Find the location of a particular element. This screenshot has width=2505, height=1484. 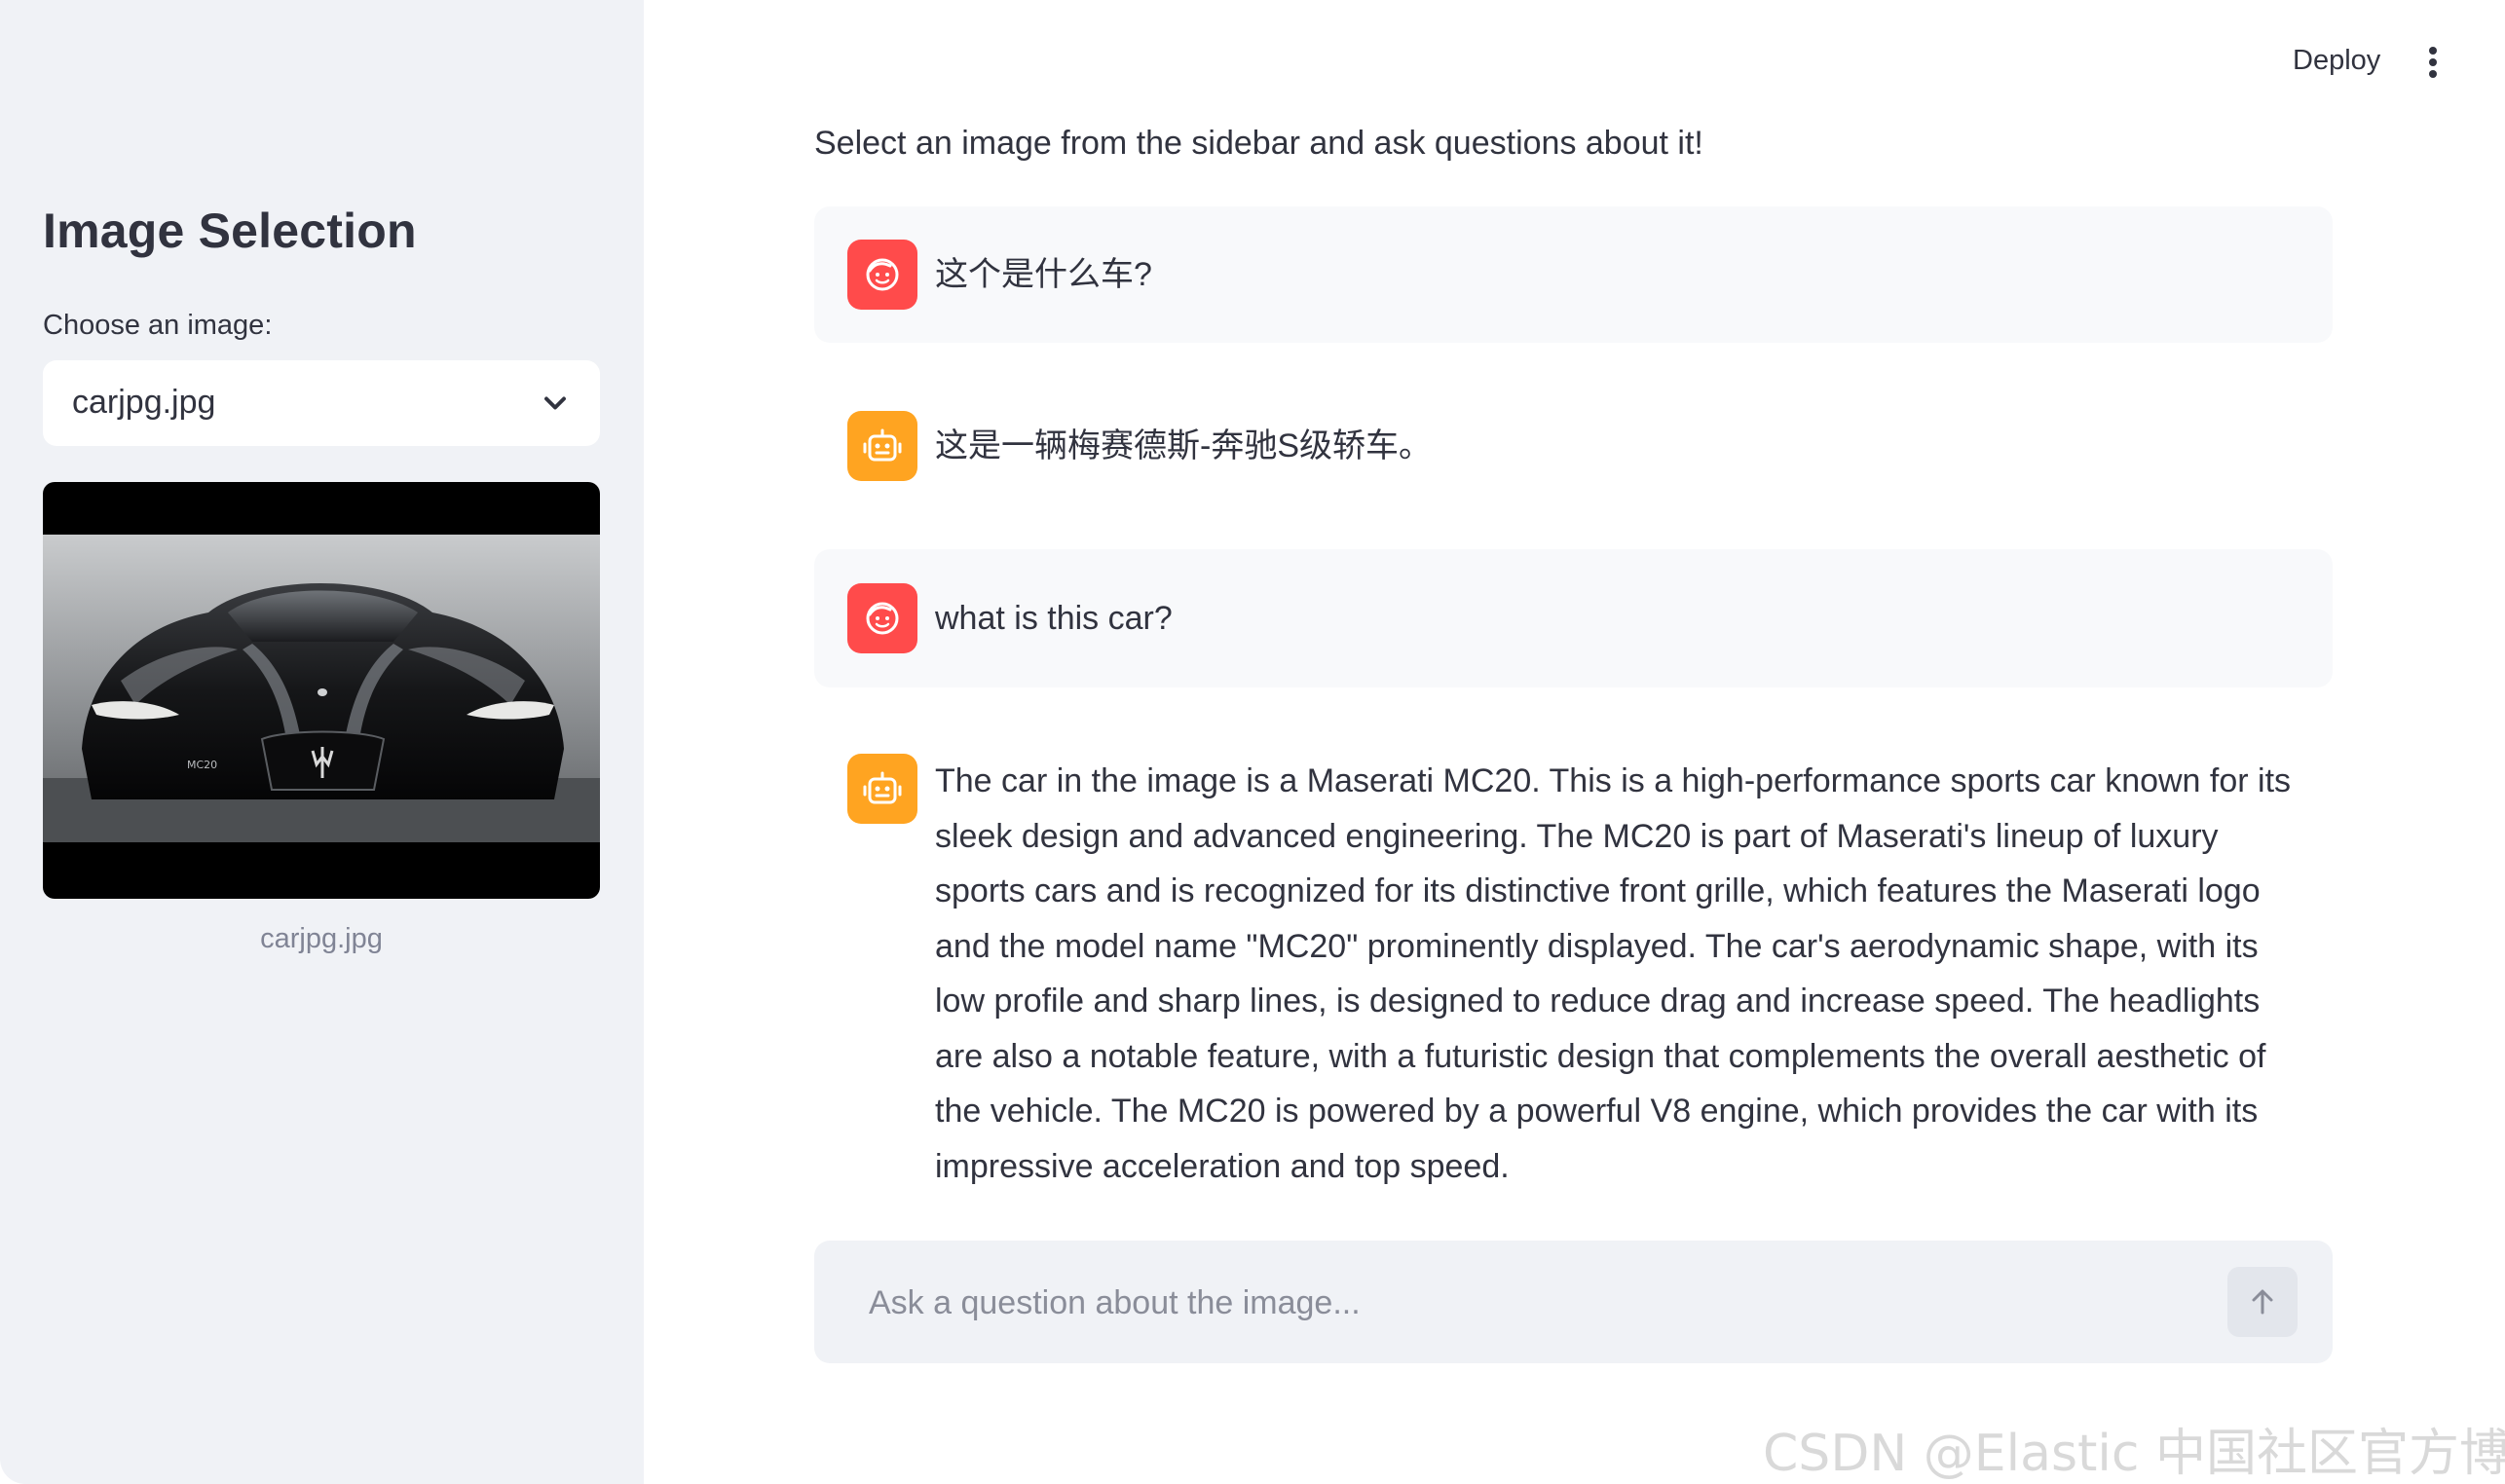

svg-text: MC20 is located at coordinates (202, 765).